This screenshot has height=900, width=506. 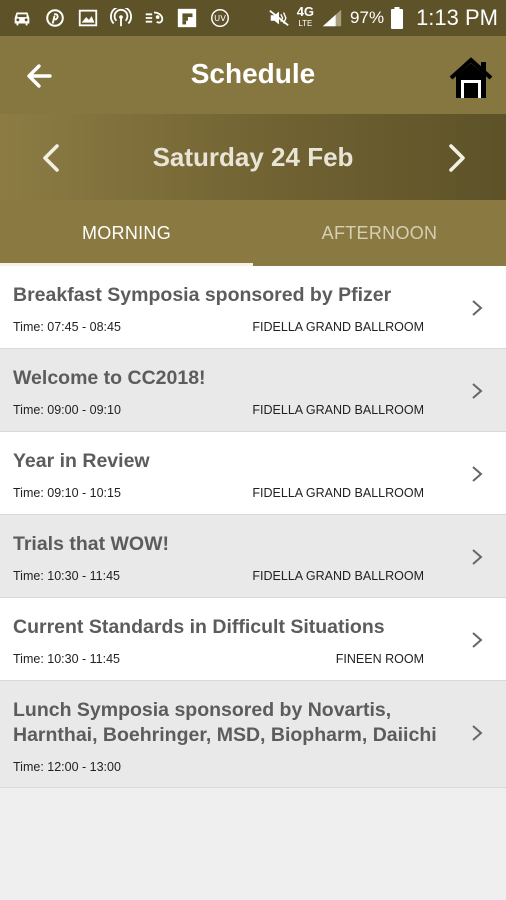 What do you see at coordinates (379, 233) in the screenshot?
I see `tab-afternoon: AFTERNOON` at bounding box center [379, 233].